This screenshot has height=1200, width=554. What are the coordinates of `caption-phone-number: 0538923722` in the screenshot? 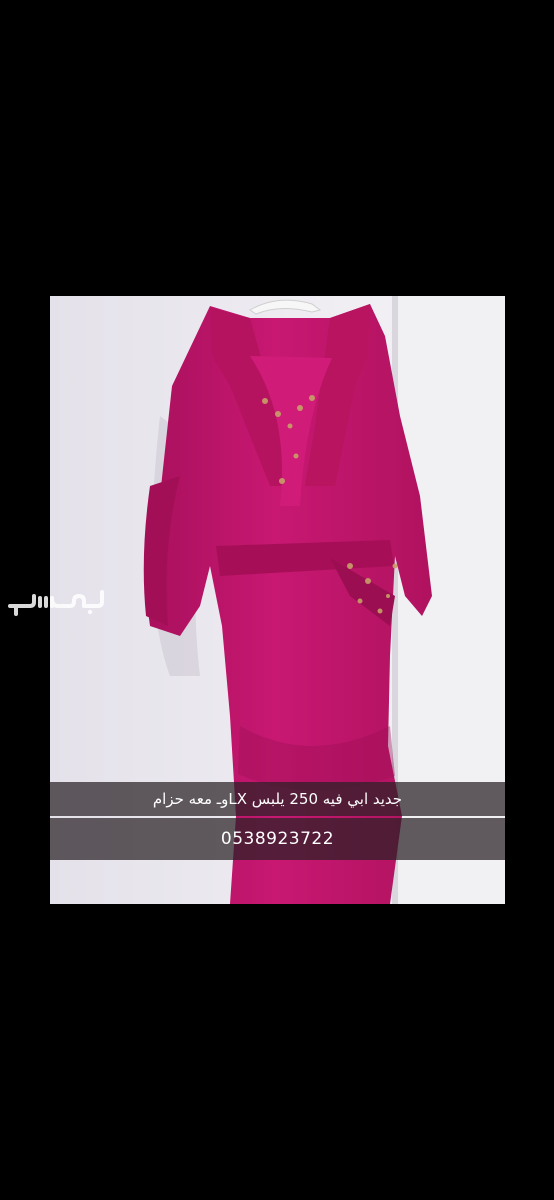 It's located at (277, 839).